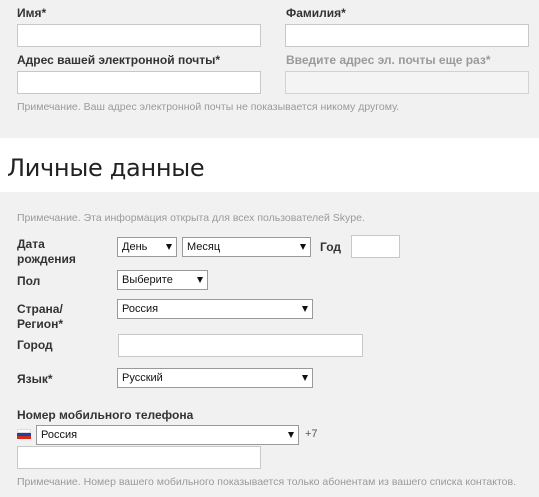 The height and width of the screenshot is (497, 539). I want to click on country-label: Страна/ Регион*, so click(40, 317).